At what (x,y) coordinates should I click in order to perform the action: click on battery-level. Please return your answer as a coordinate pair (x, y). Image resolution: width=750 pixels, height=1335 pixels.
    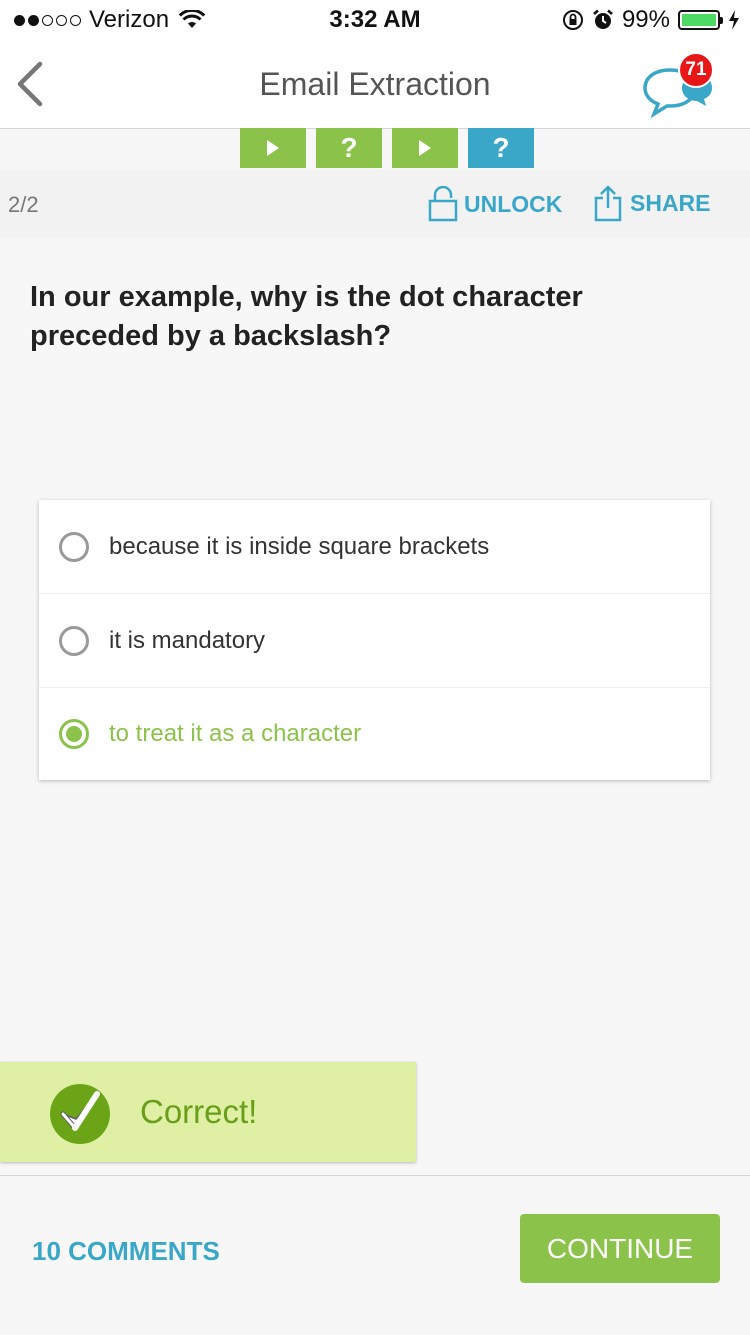
    Looking at the image, I should click on (699, 20).